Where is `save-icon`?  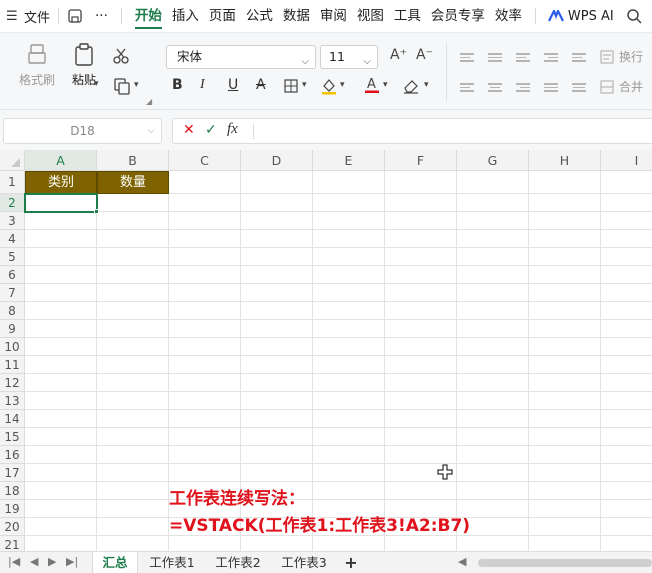
save-icon is located at coordinates (75, 16).